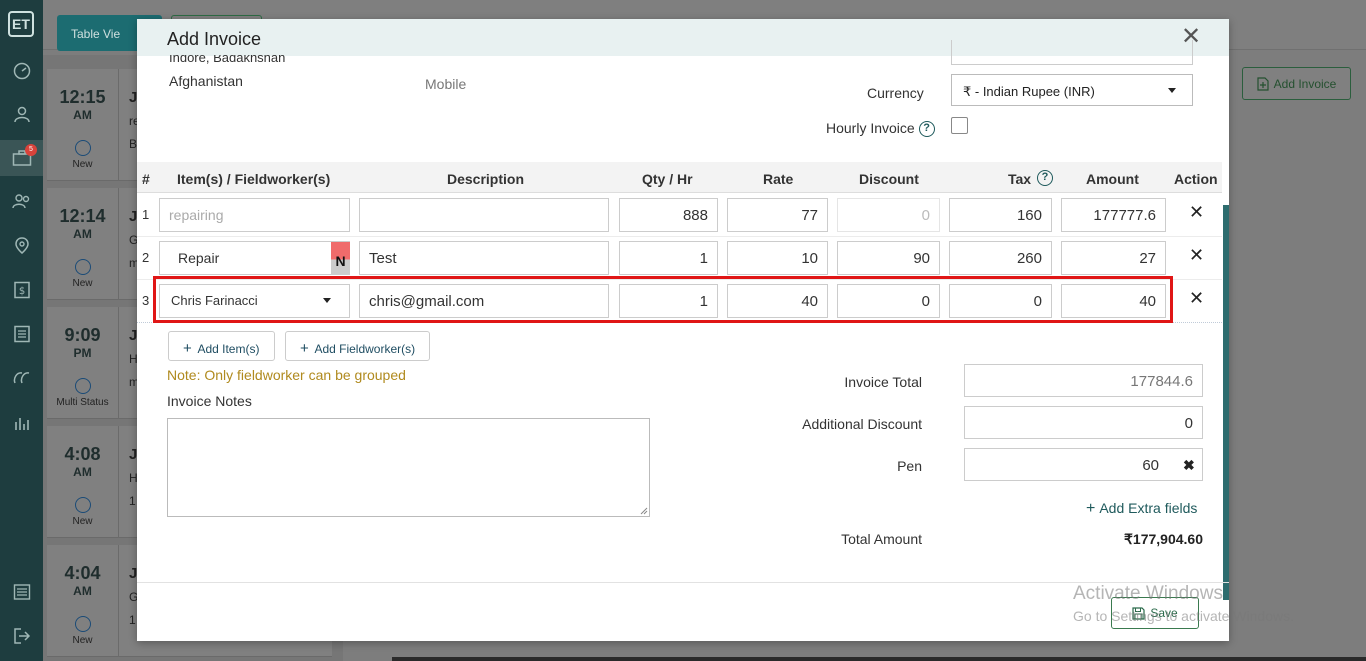 The width and height of the screenshot is (1366, 661). What do you see at coordinates (486, 179) in the screenshot?
I see `col-description: Description` at bounding box center [486, 179].